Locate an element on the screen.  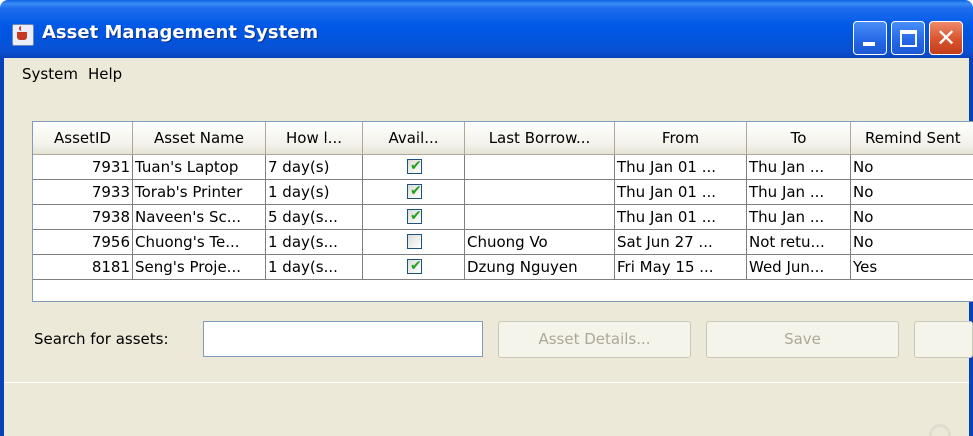
menu-system: System is located at coordinates (50, 74).